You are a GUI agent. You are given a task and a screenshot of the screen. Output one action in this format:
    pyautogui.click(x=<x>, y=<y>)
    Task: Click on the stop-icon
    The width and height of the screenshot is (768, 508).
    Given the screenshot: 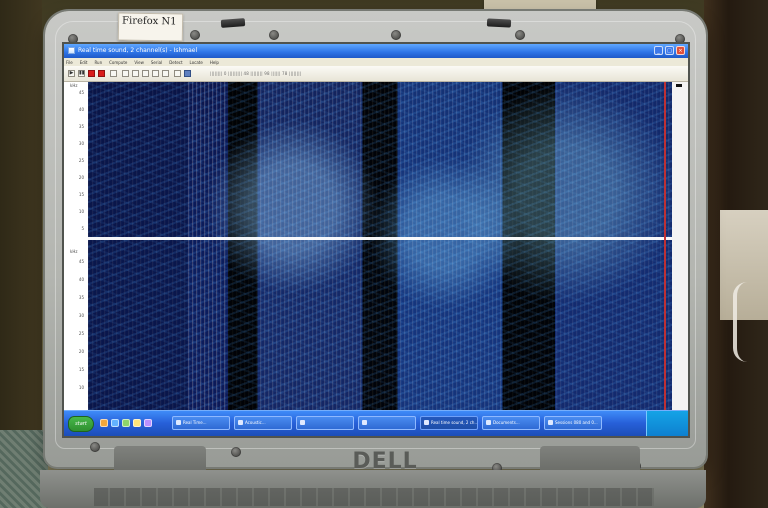 What is the action you would take?
    pyautogui.click(x=101, y=73)
    